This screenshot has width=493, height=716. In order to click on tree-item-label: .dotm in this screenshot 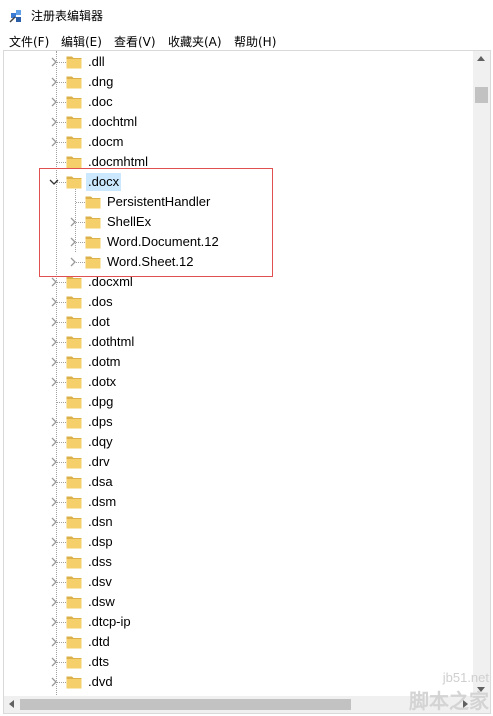, I will do `click(104, 362)`.